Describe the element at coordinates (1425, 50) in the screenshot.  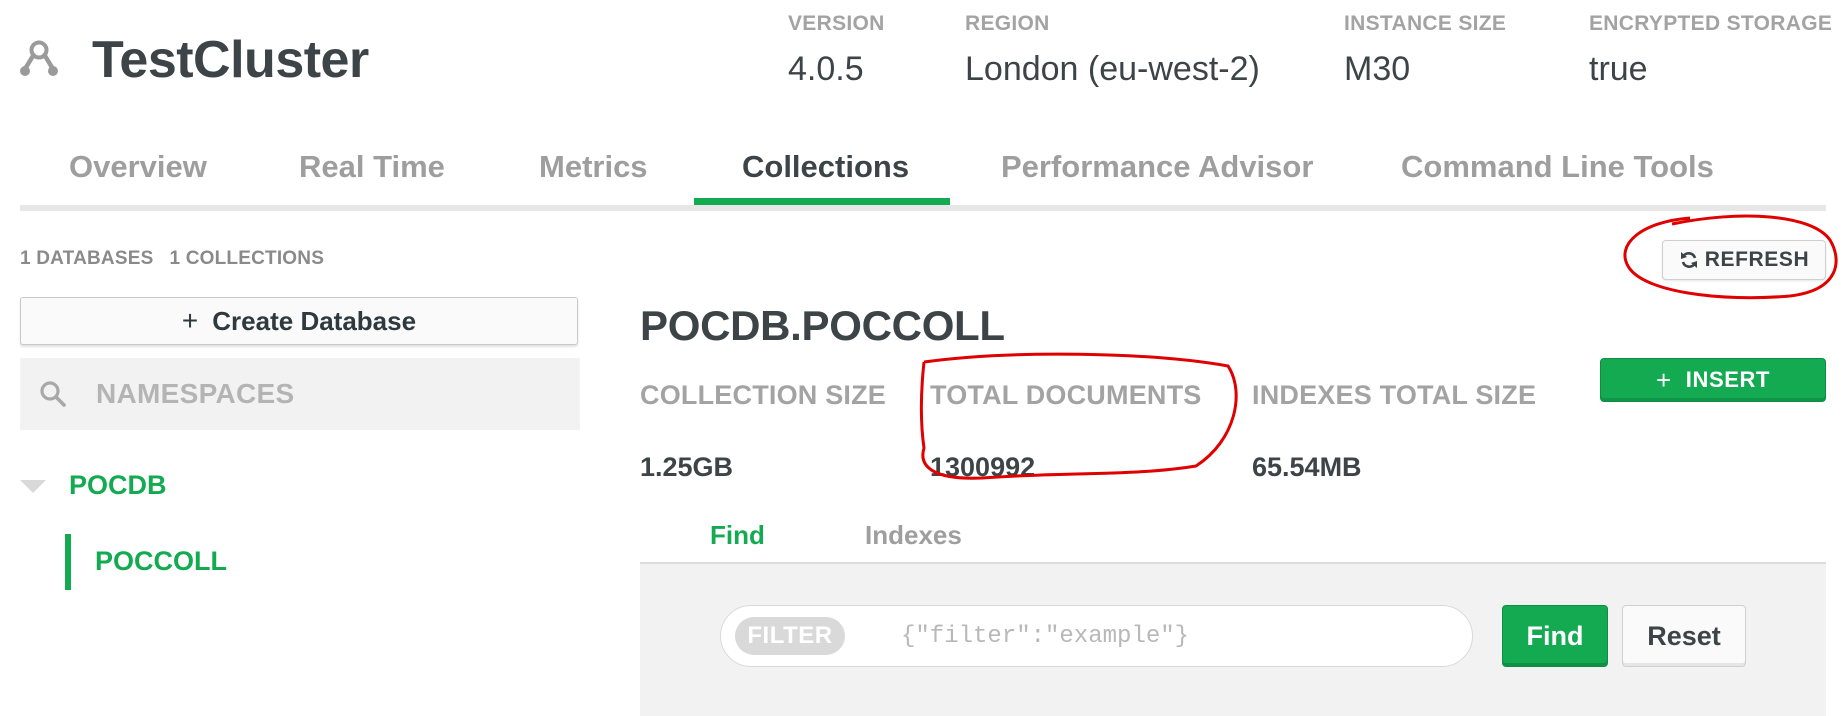
I see `meta-instance-size: INSTANCE SIZE M30` at that location.